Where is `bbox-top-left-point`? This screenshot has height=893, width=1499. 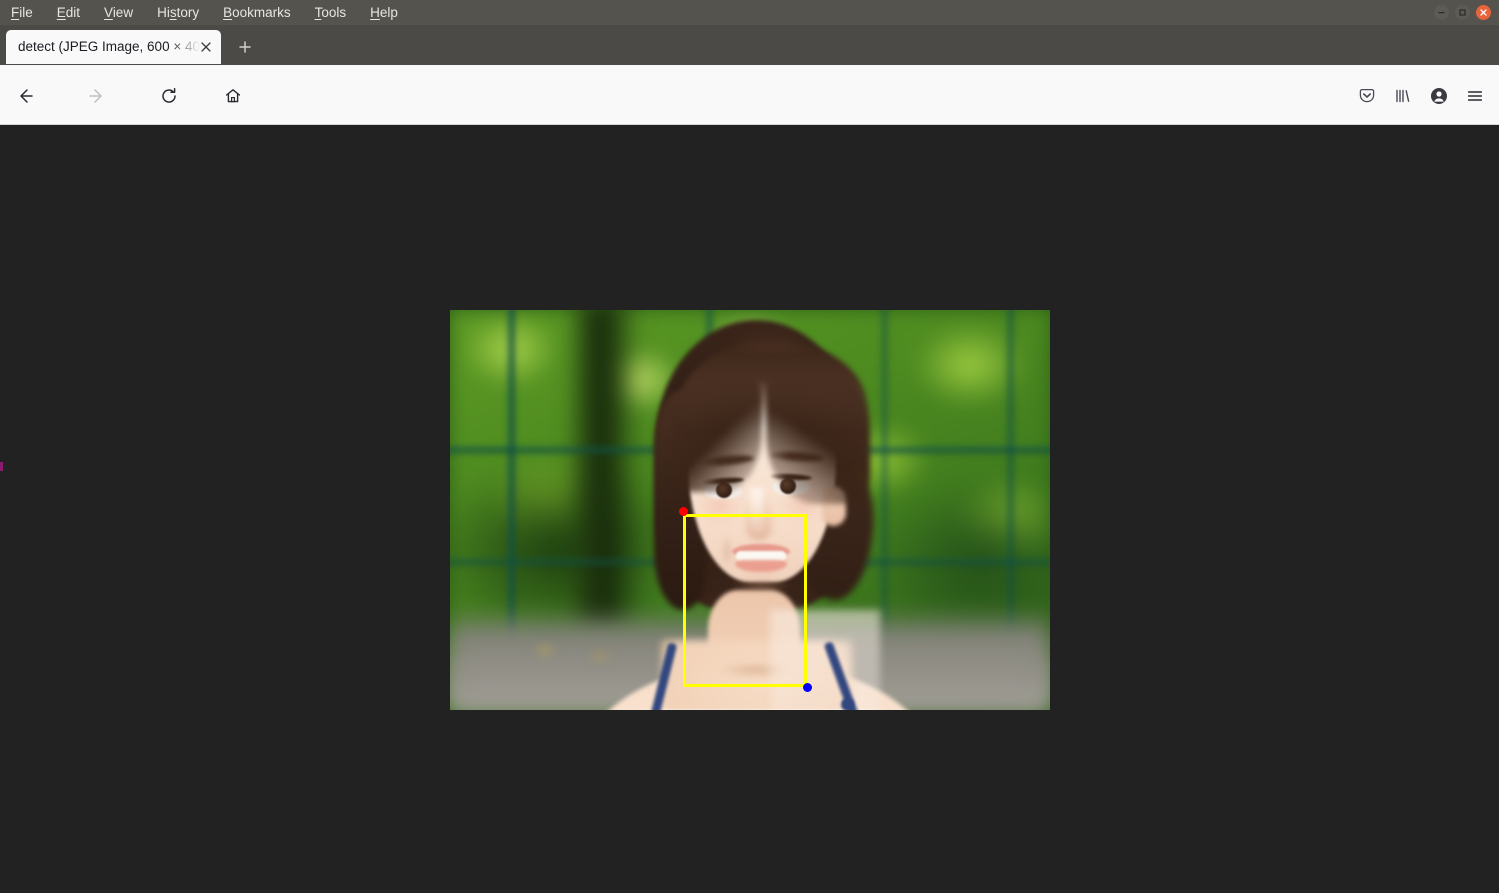
bbox-top-left-point is located at coordinates (683, 511).